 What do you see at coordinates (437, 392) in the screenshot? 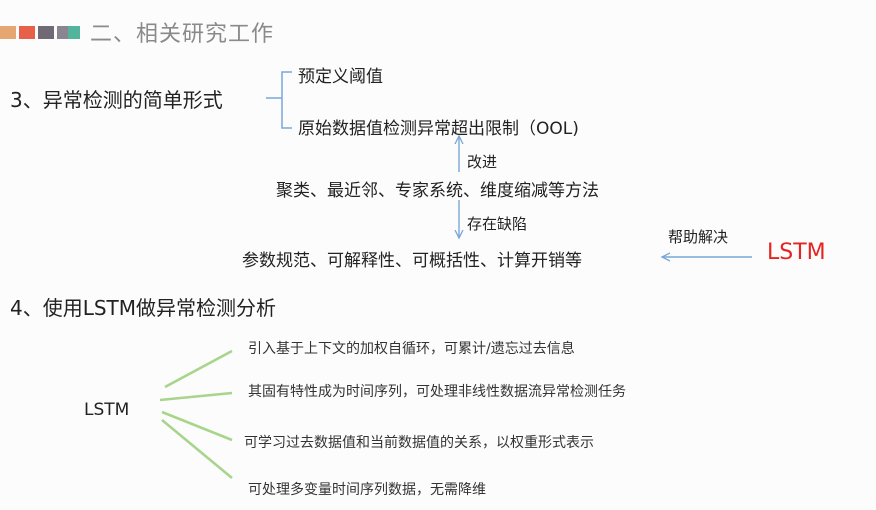
I see `lstm-branch-2: 其固有特性成为时间序列，可处理非线性数据流异常检测任务` at bounding box center [437, 392].